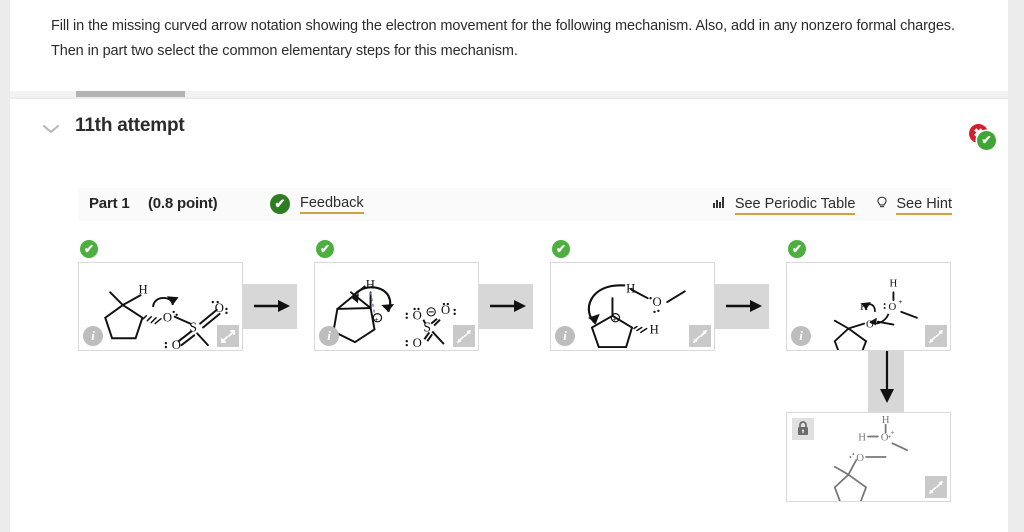  Describe the element at coordinates (160, 306) in the screenshot. I see `molecule-panel-1: H O S O O i` at that location.